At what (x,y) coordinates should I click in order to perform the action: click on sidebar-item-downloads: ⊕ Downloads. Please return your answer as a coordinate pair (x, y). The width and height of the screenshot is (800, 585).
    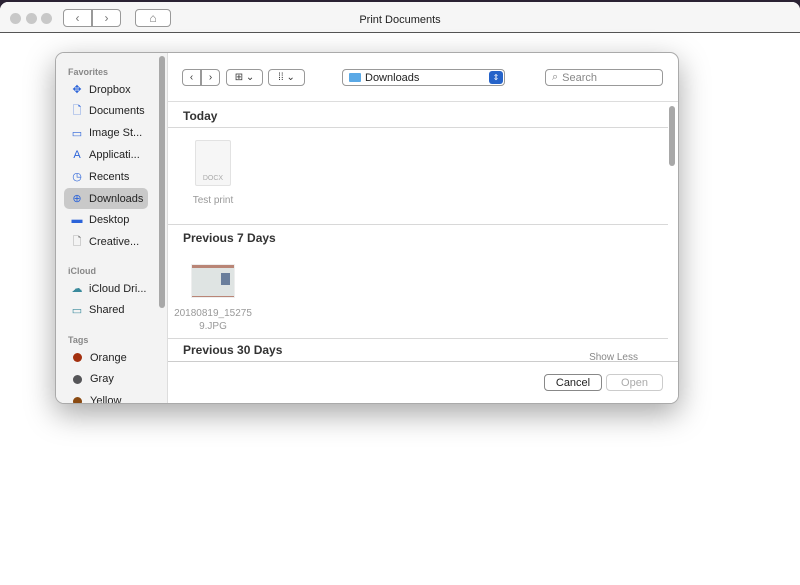
    Looking at the image, I should click on (106, 198).